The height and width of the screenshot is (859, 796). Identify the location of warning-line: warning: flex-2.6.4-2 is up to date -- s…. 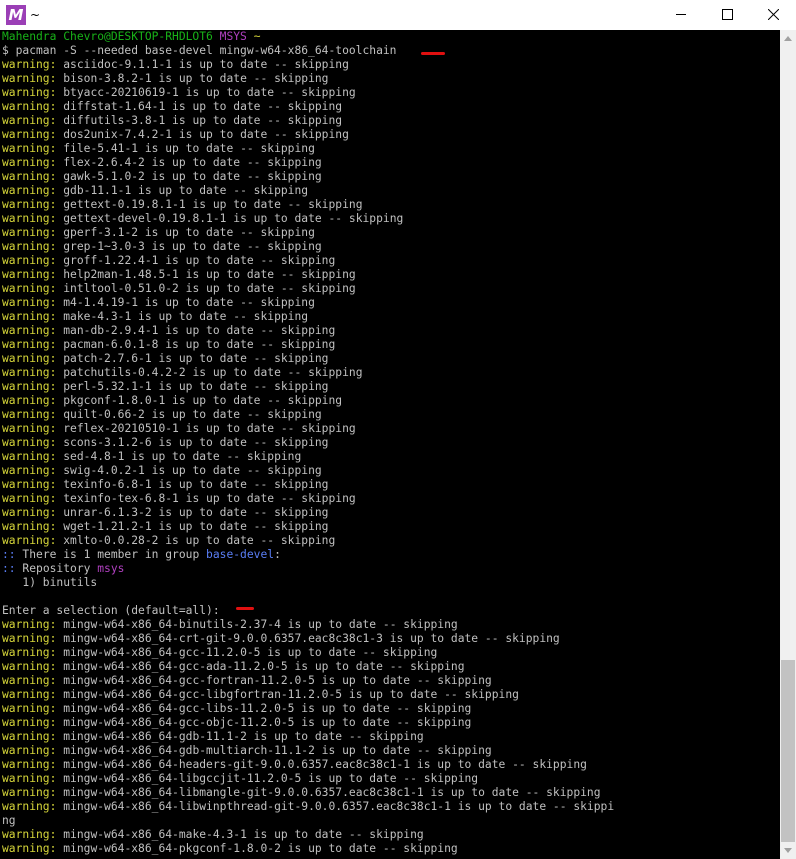
(162, 163).